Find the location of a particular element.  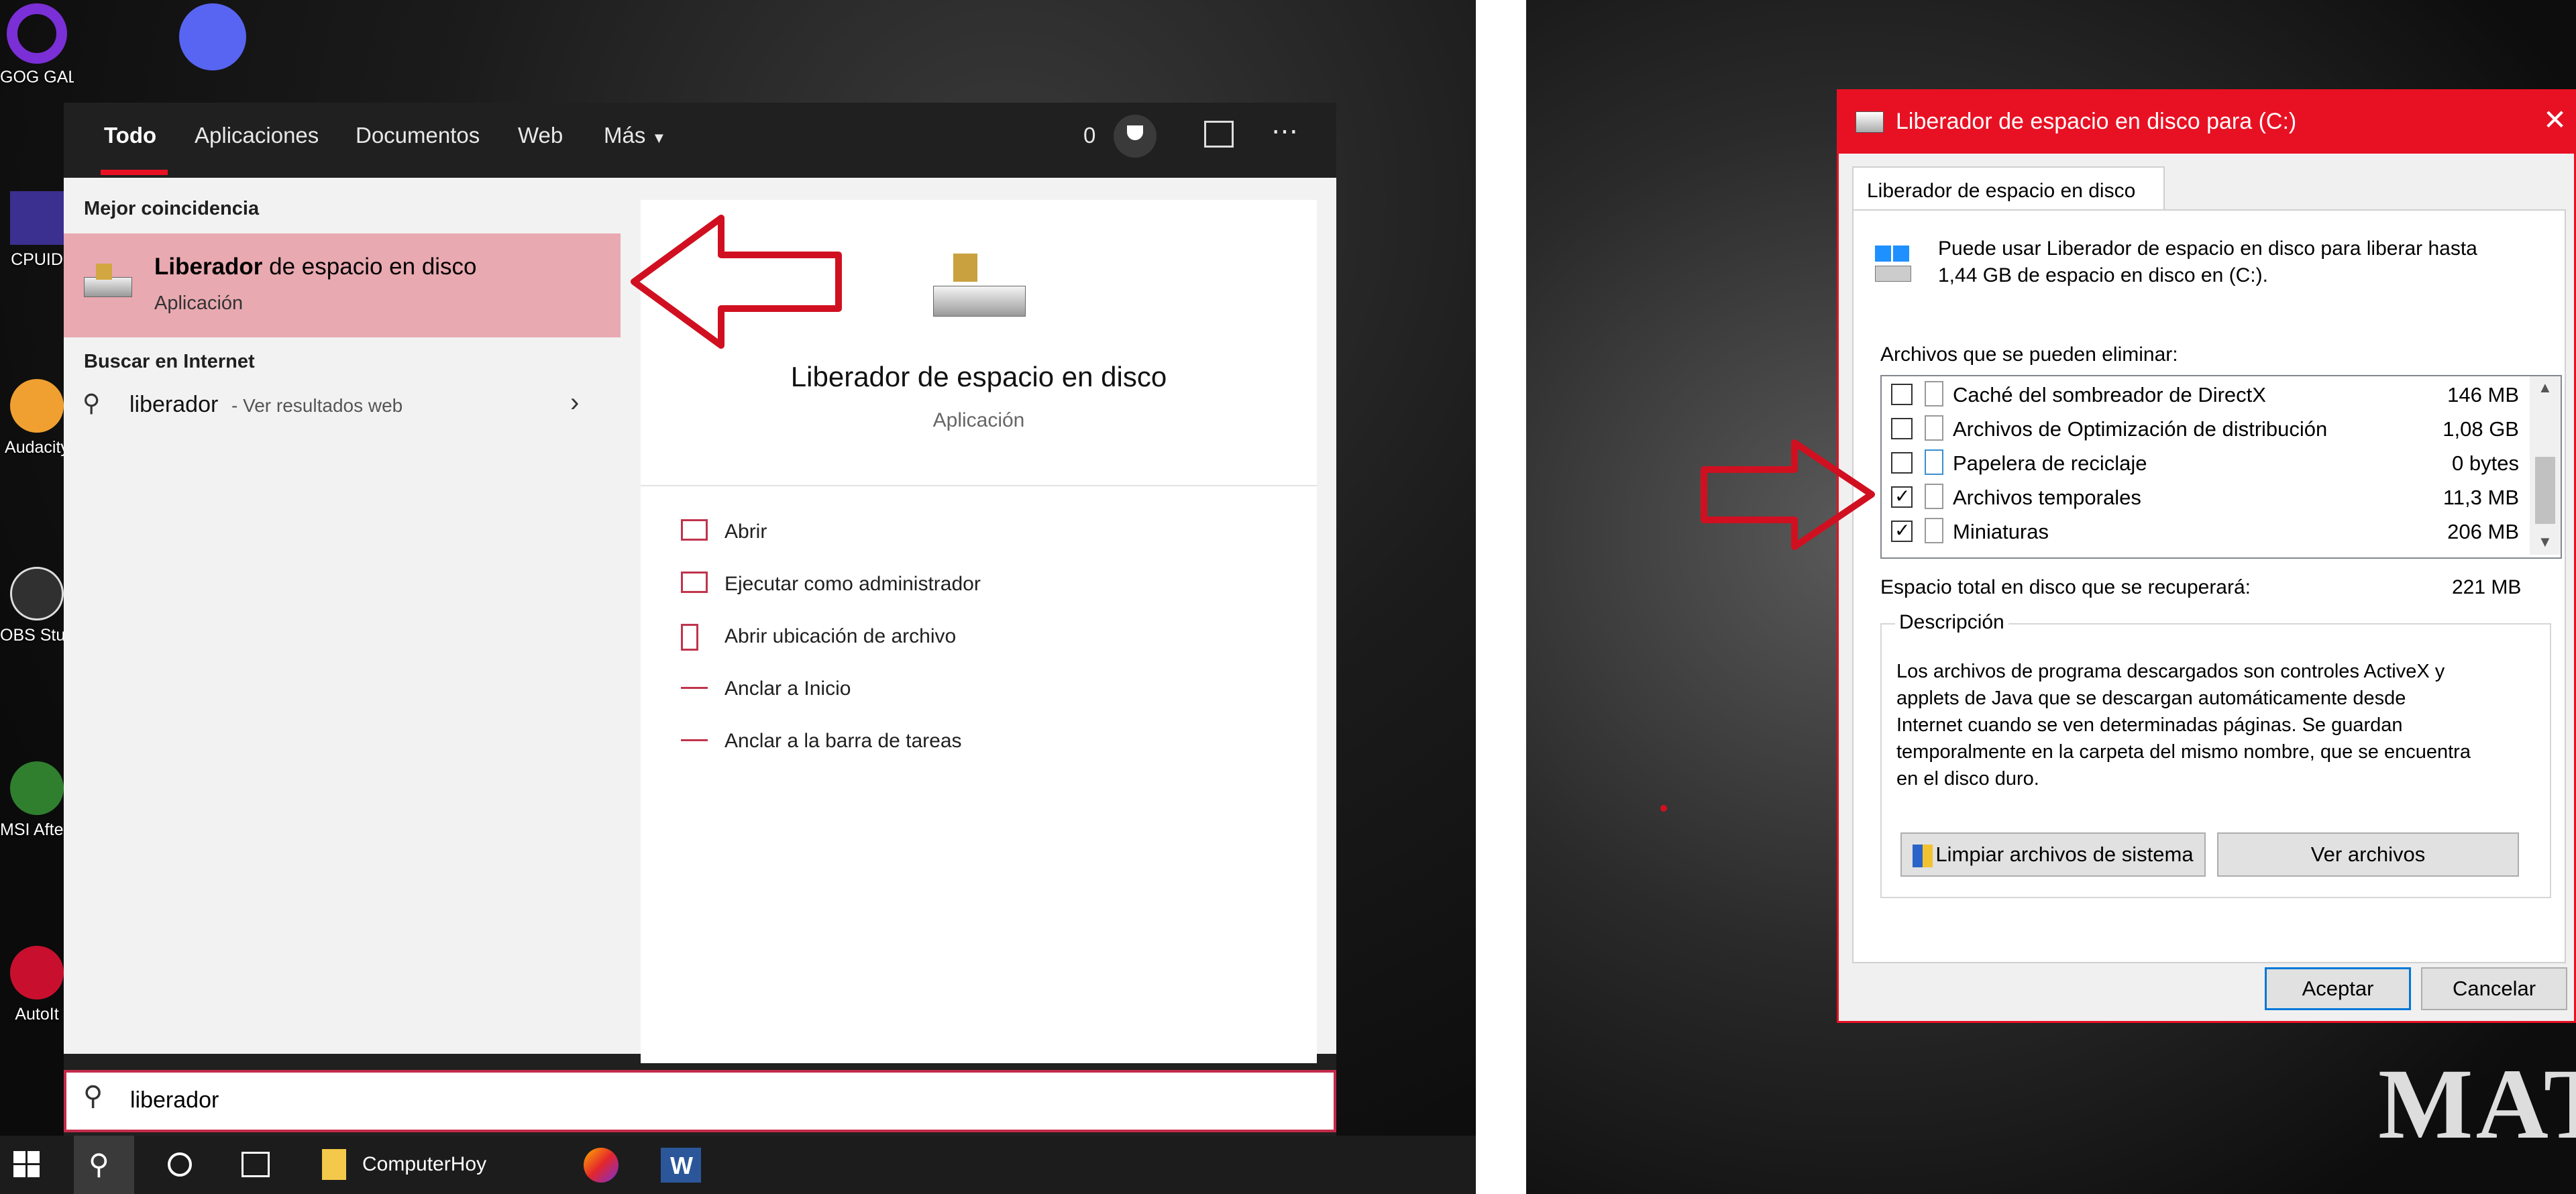

internet-heading: Buscar en Internet is located at coordinates (169, 361).